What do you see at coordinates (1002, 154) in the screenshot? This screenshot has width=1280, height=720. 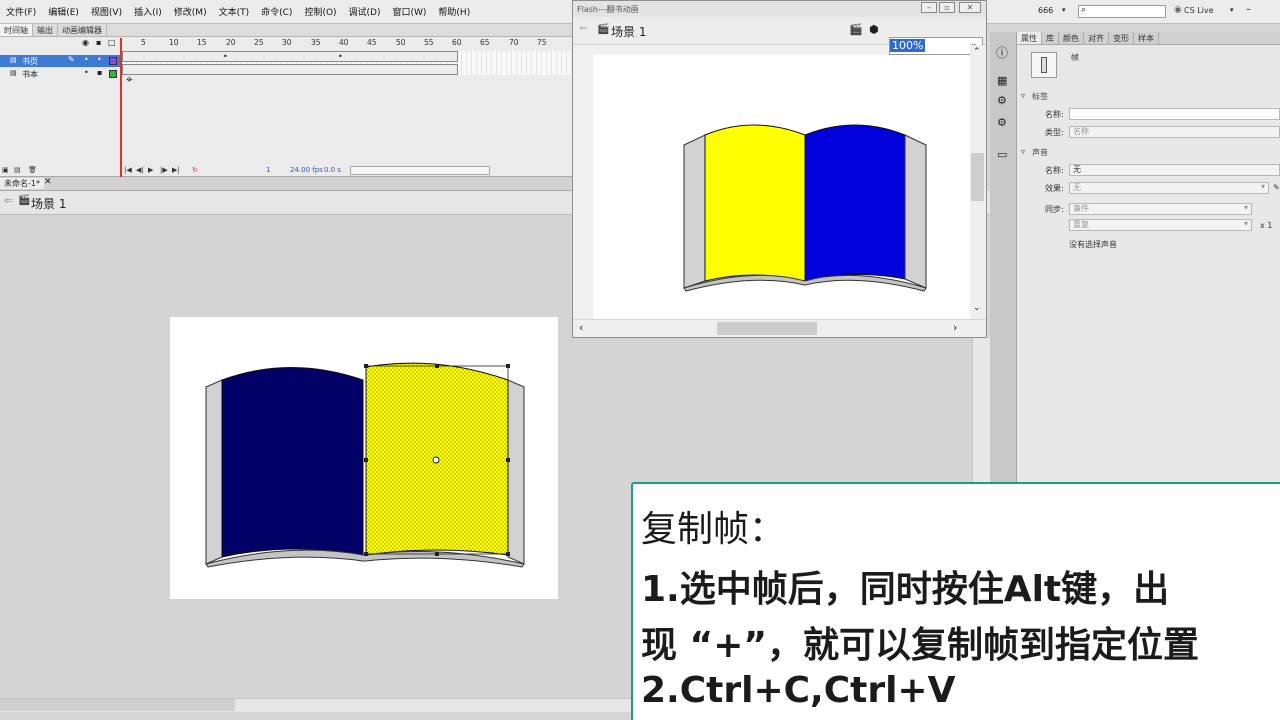 I see `motion-presets-icon: ▭` at bounding box center [1002, 154].